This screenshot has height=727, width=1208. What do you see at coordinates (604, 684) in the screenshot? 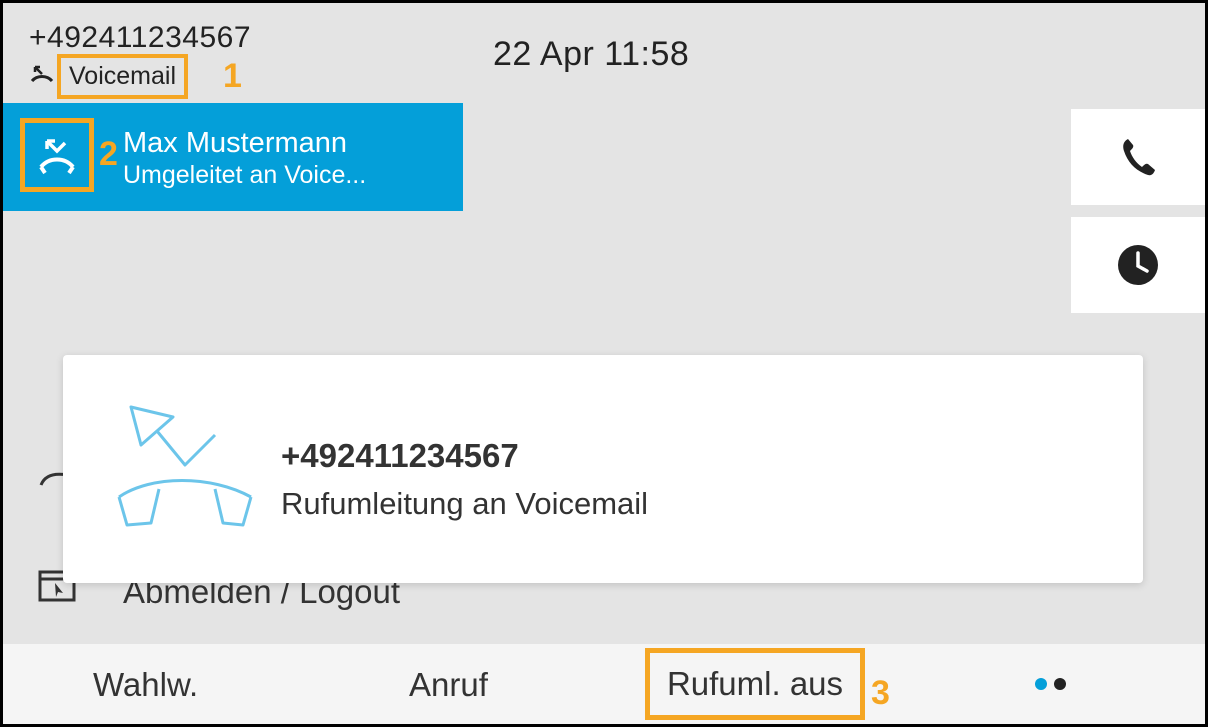
I see `softkey-bar: Wahlw. Anruf Rufuml. aus 3` at bounding box center [604, 684].